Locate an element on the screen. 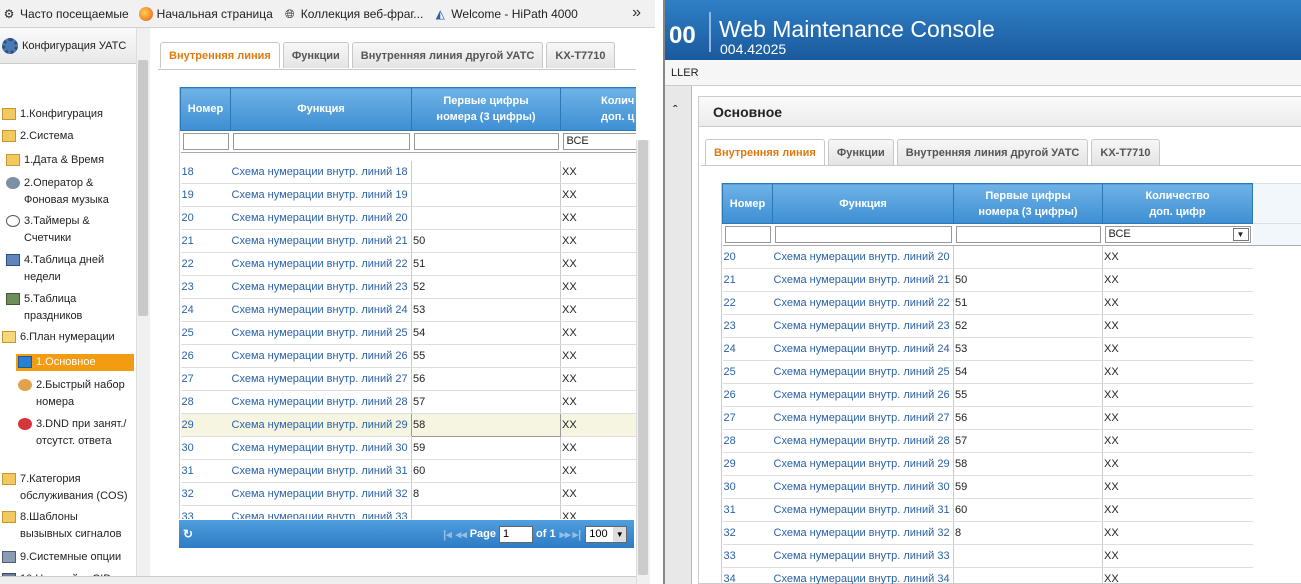 This screenshot has height=584, width=1301. table-row: 24 Схема нумерации внутр. линий 24 53 XX is located at coordinates (408, 310).